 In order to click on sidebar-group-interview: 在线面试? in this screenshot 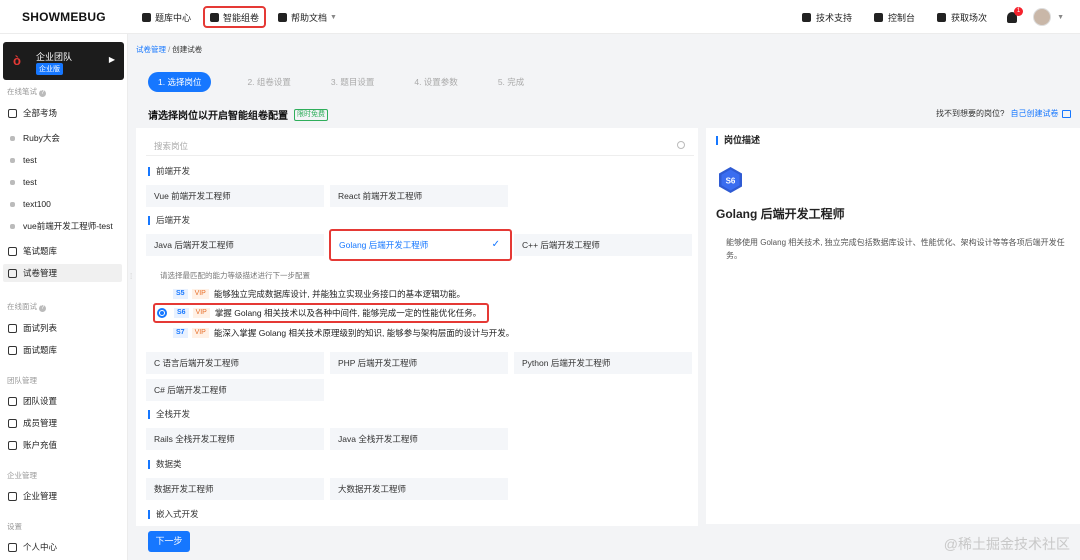, I will do `click(26, 307)`.